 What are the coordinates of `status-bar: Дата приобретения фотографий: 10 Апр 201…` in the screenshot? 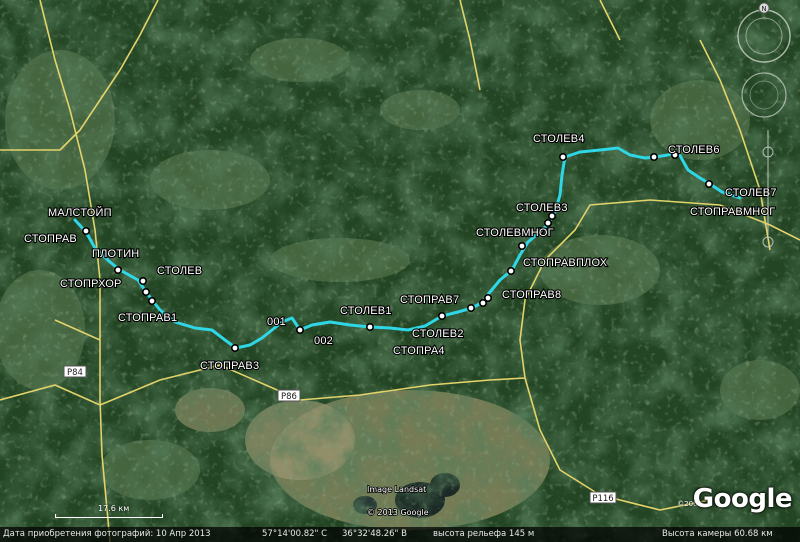 It's located at (400, 534).